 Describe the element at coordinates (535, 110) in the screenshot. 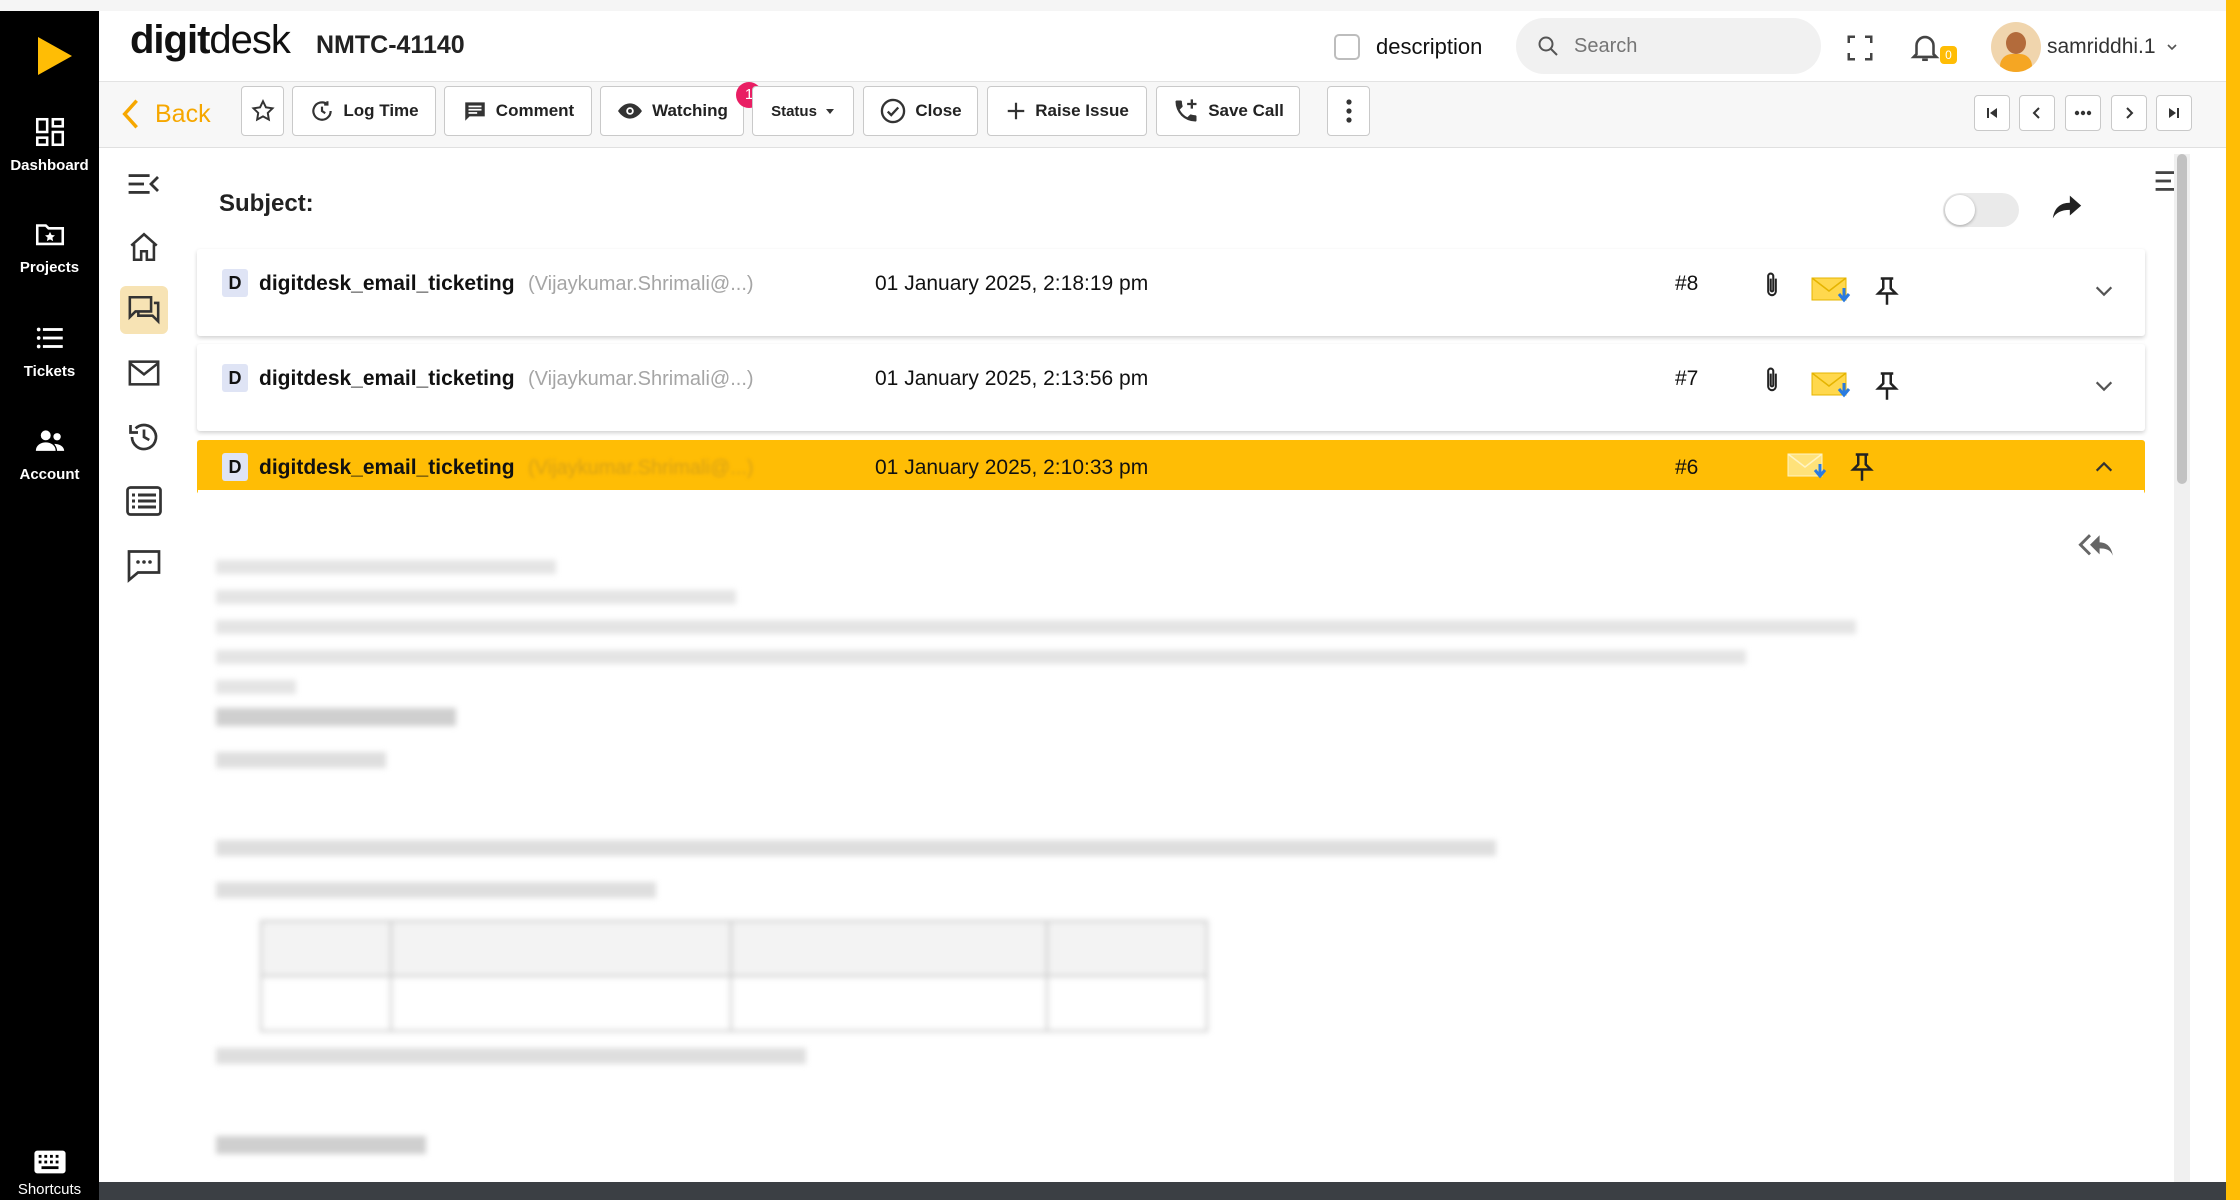

I see `comment-label: Comment` at that location.